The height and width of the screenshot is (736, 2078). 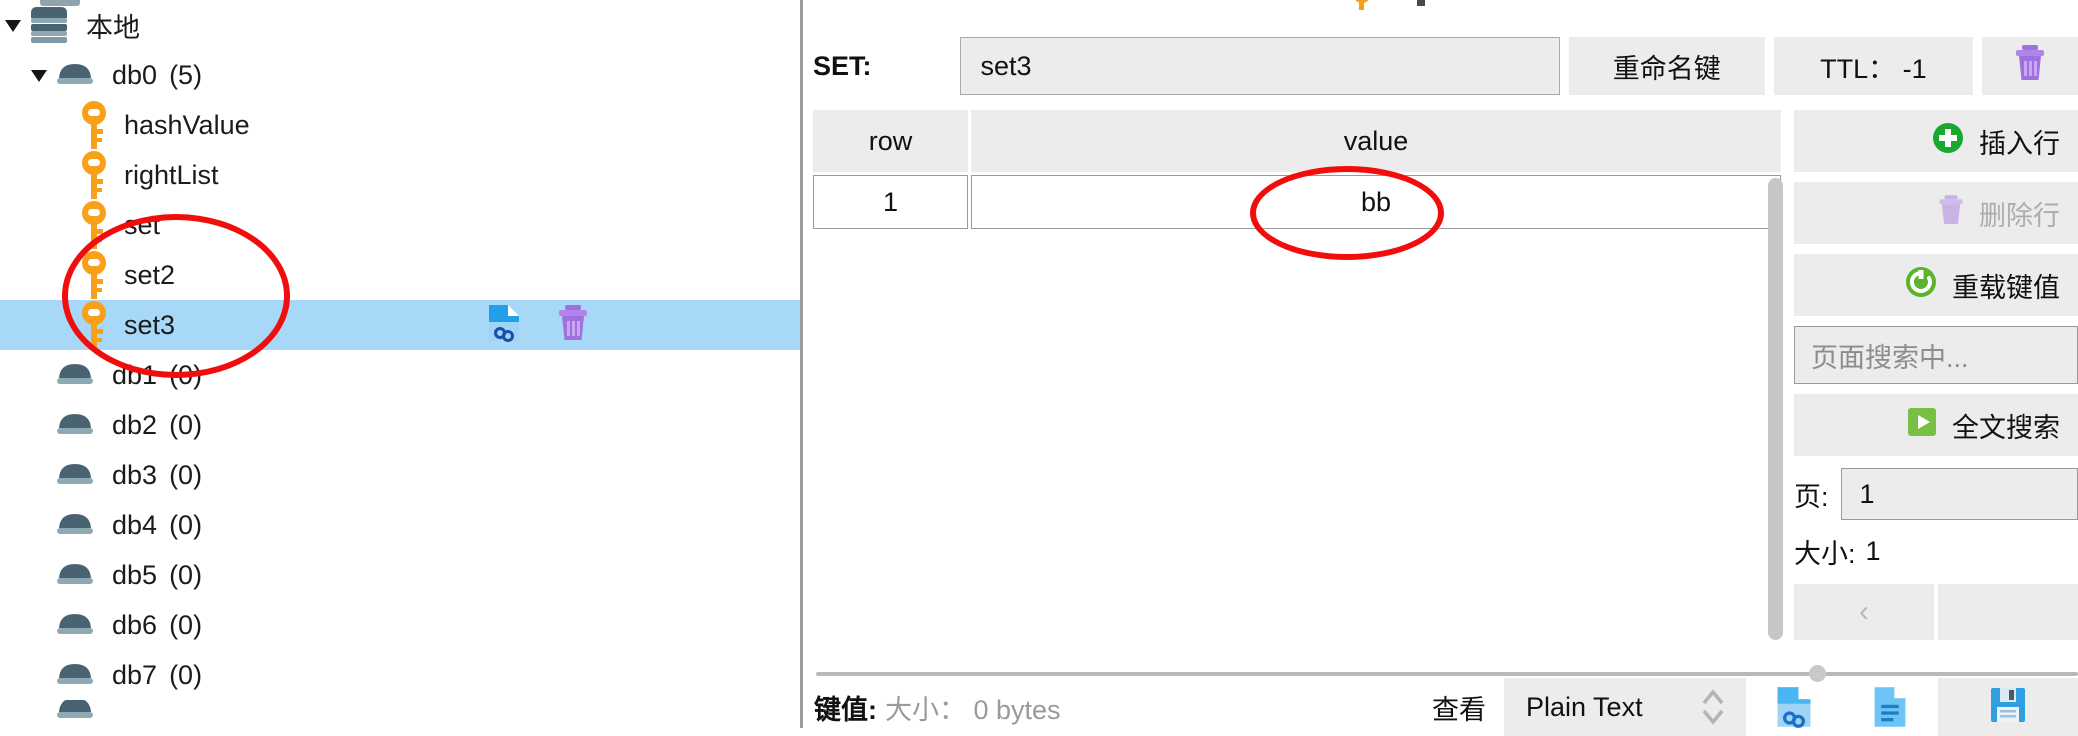 I want to click on column-header-row: row, so click(x=890, y=141).